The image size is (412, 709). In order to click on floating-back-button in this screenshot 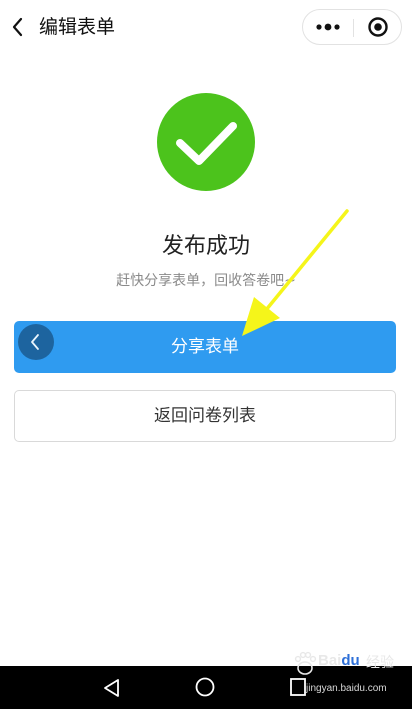, I will do `click(36, 342)`.